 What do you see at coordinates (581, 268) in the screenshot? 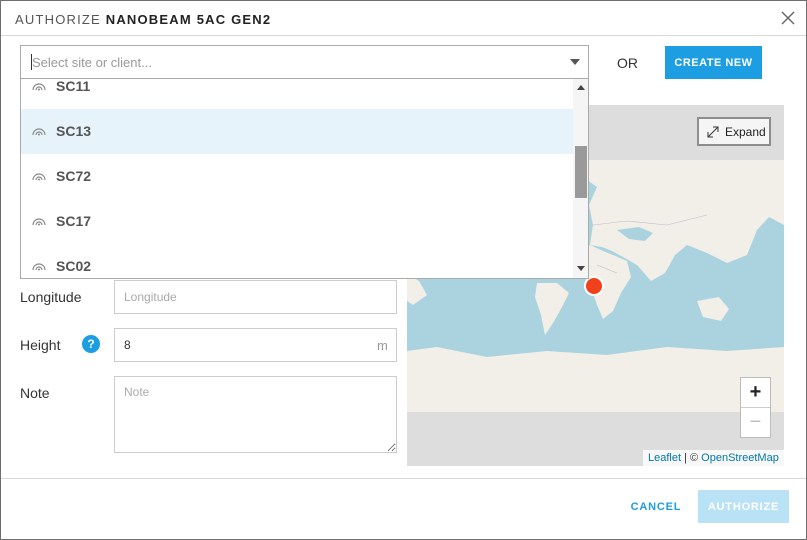
I see `scroll-down-icon` at bounding box center [581, 268].